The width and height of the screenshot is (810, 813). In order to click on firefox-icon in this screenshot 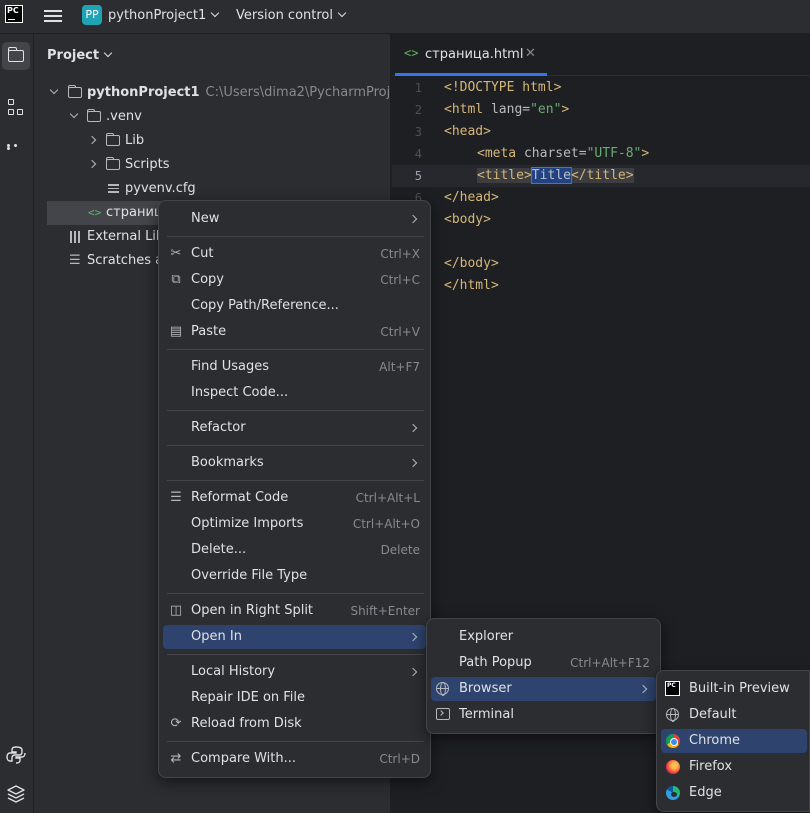, I will do `click(673, 767)`.